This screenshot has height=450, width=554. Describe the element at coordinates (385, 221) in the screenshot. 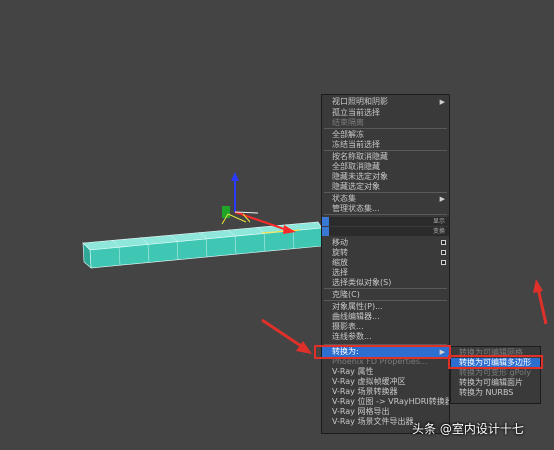

I see `quad-divider-bar: 显示` at that location.